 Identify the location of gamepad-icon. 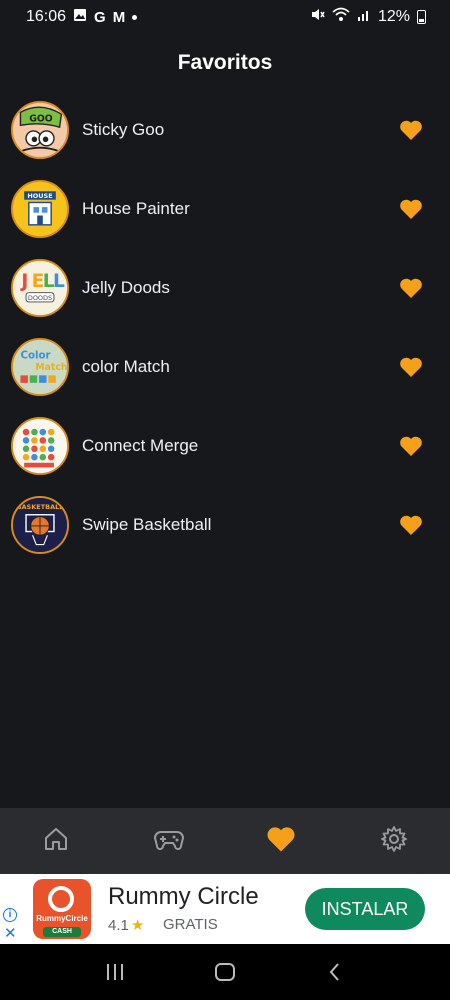
(168, 841).